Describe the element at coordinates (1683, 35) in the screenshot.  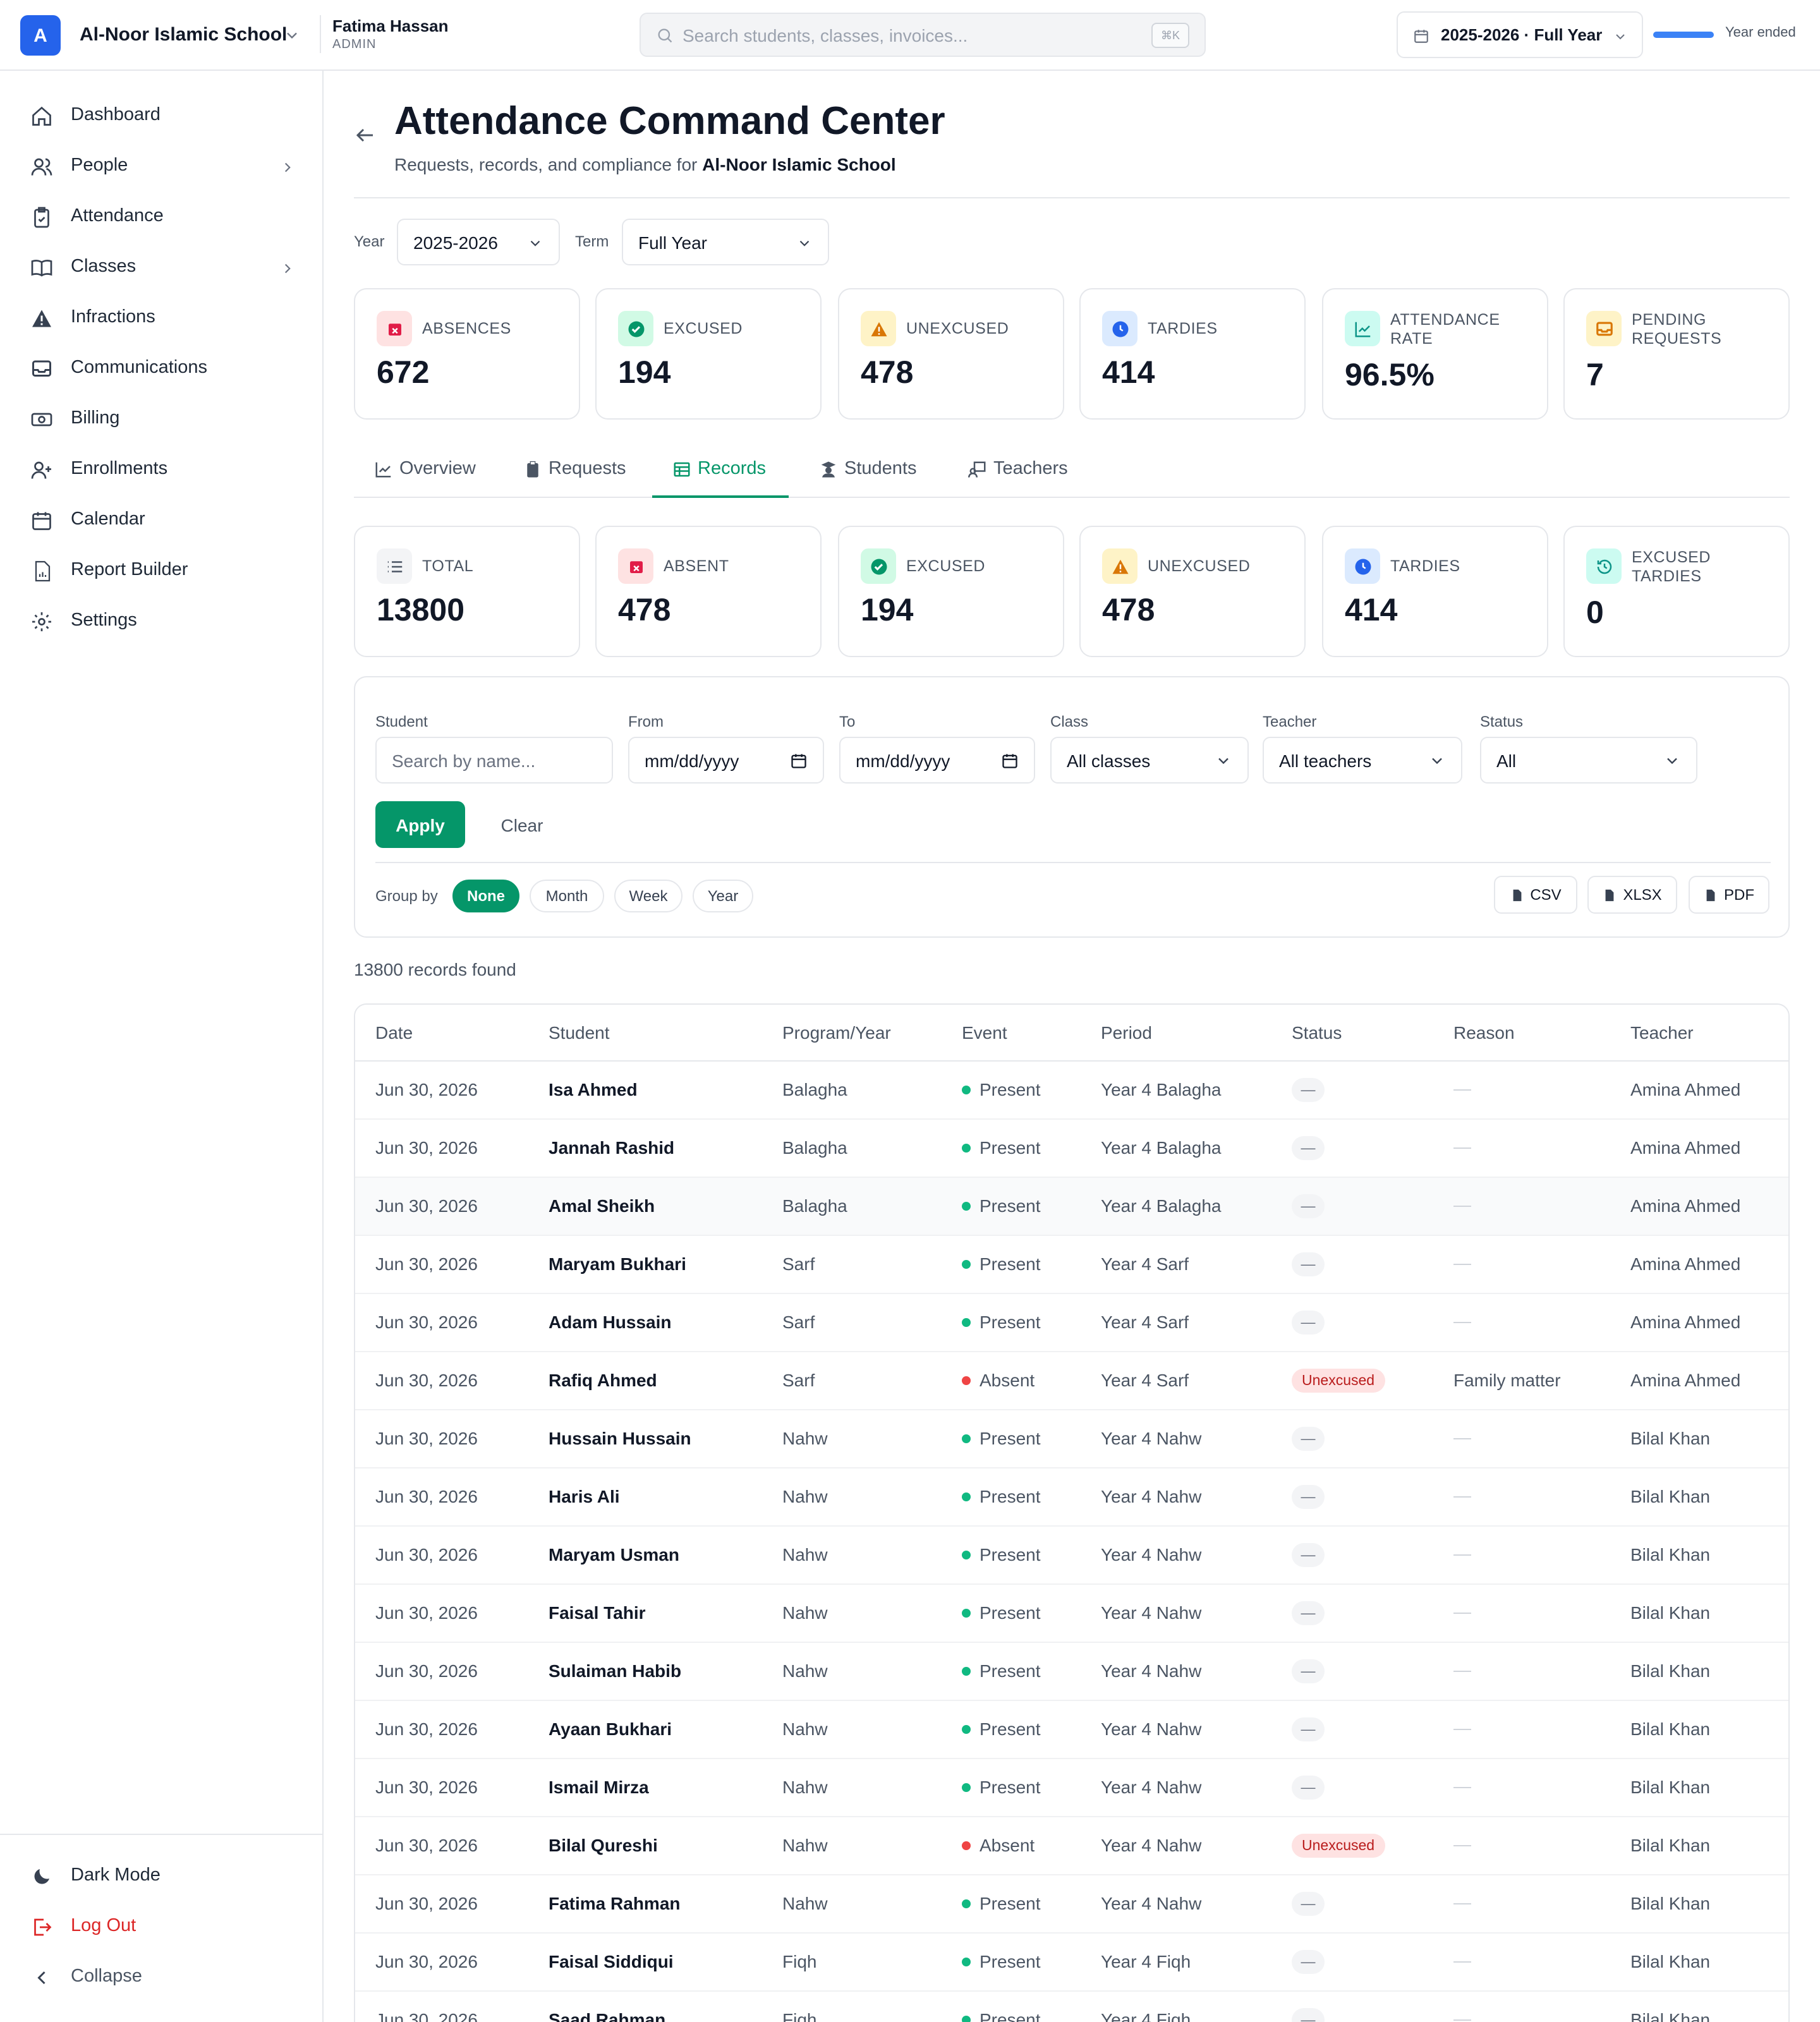
I see `year-progress-bar` at that location.